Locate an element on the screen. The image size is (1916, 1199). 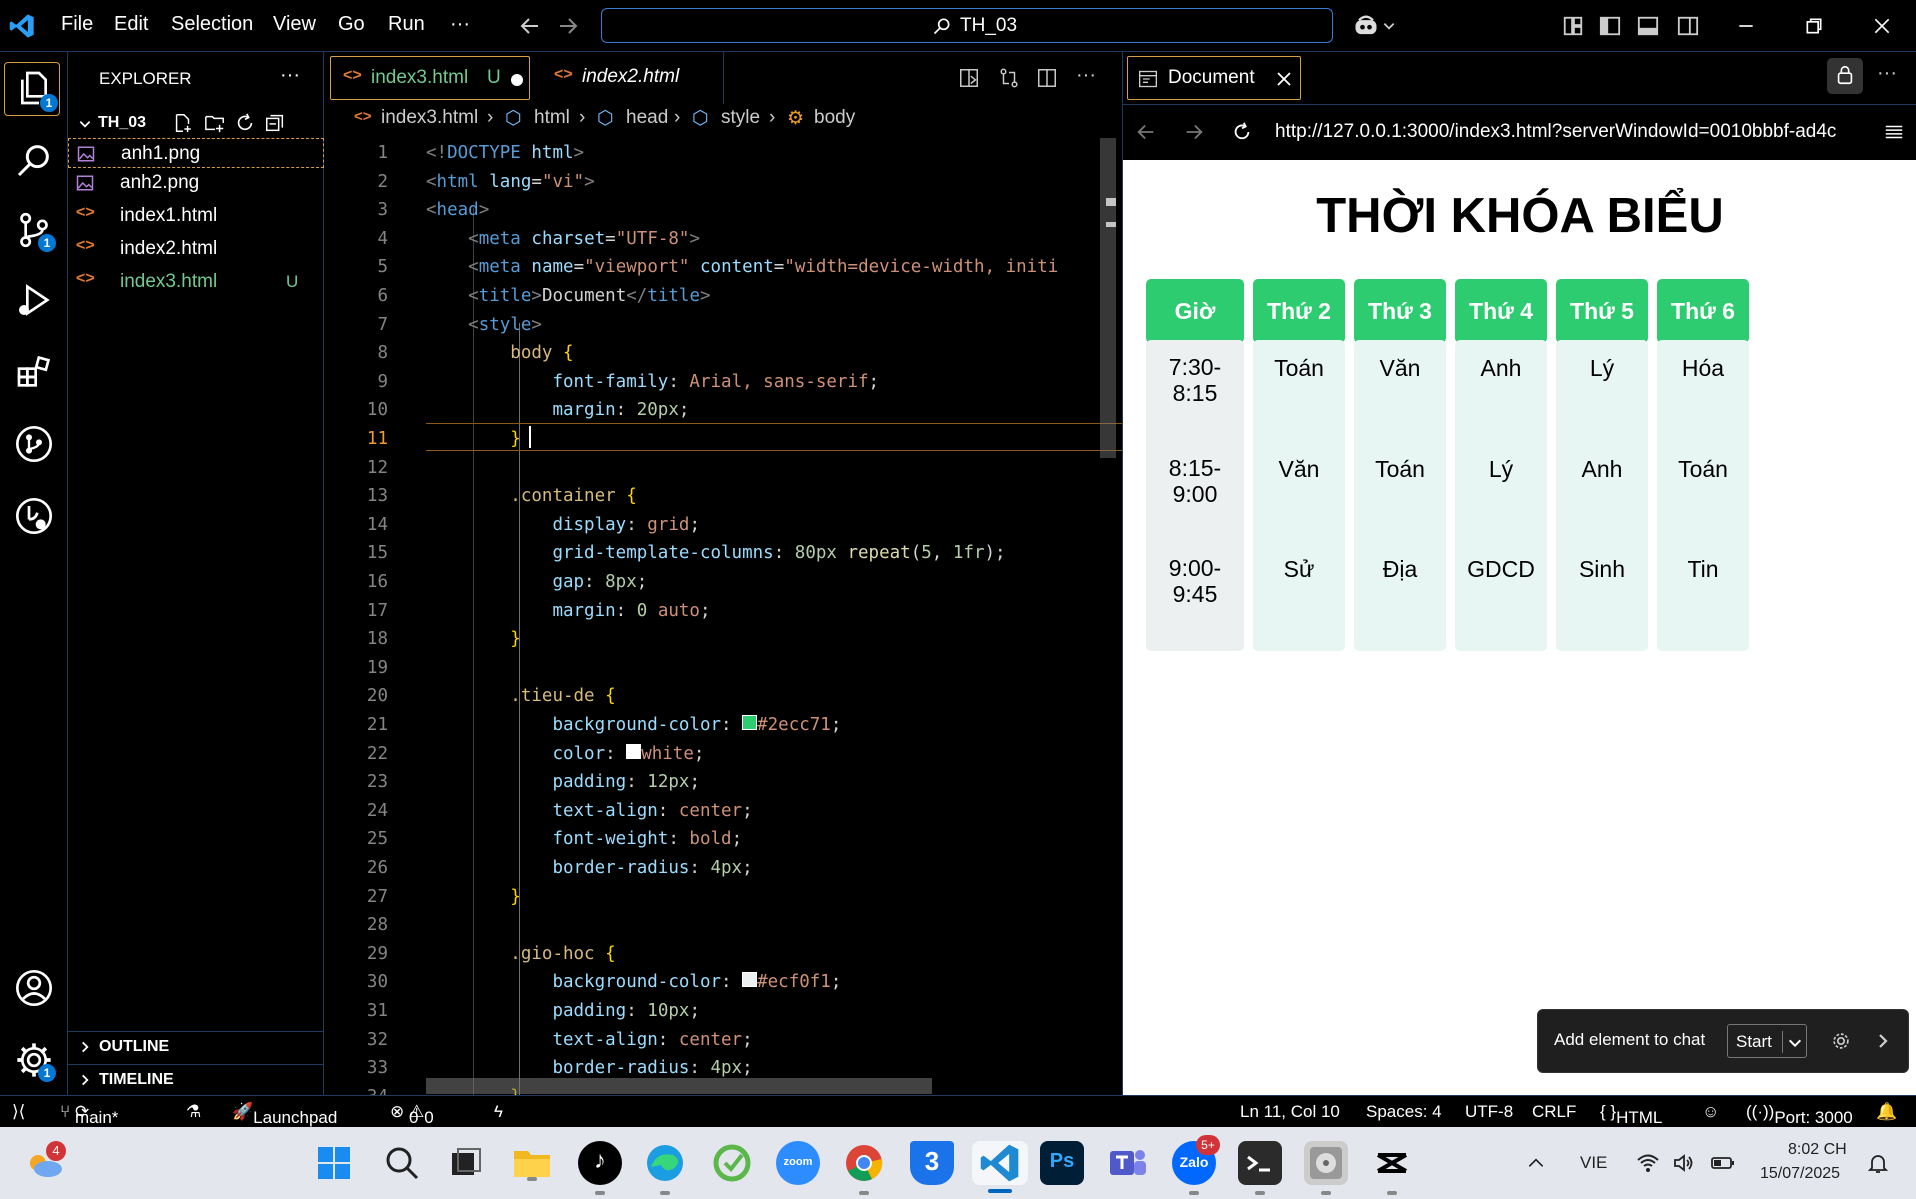
live-server-port: ((·)) Port: 3000 is located at coordinates (1799, 1114).